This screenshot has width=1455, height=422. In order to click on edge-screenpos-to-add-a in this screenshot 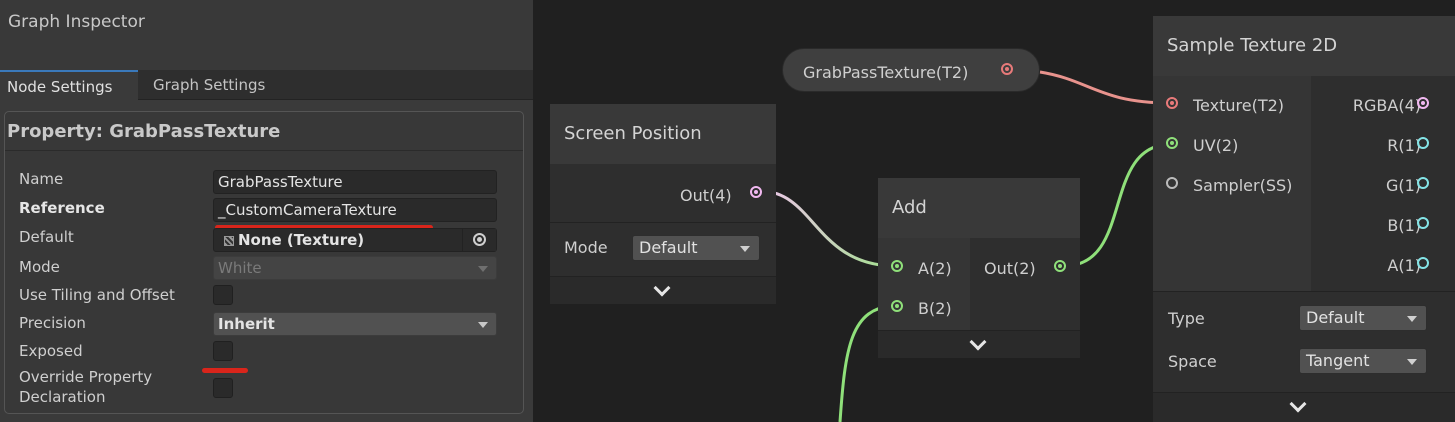, I will do `click(828, 228)`.